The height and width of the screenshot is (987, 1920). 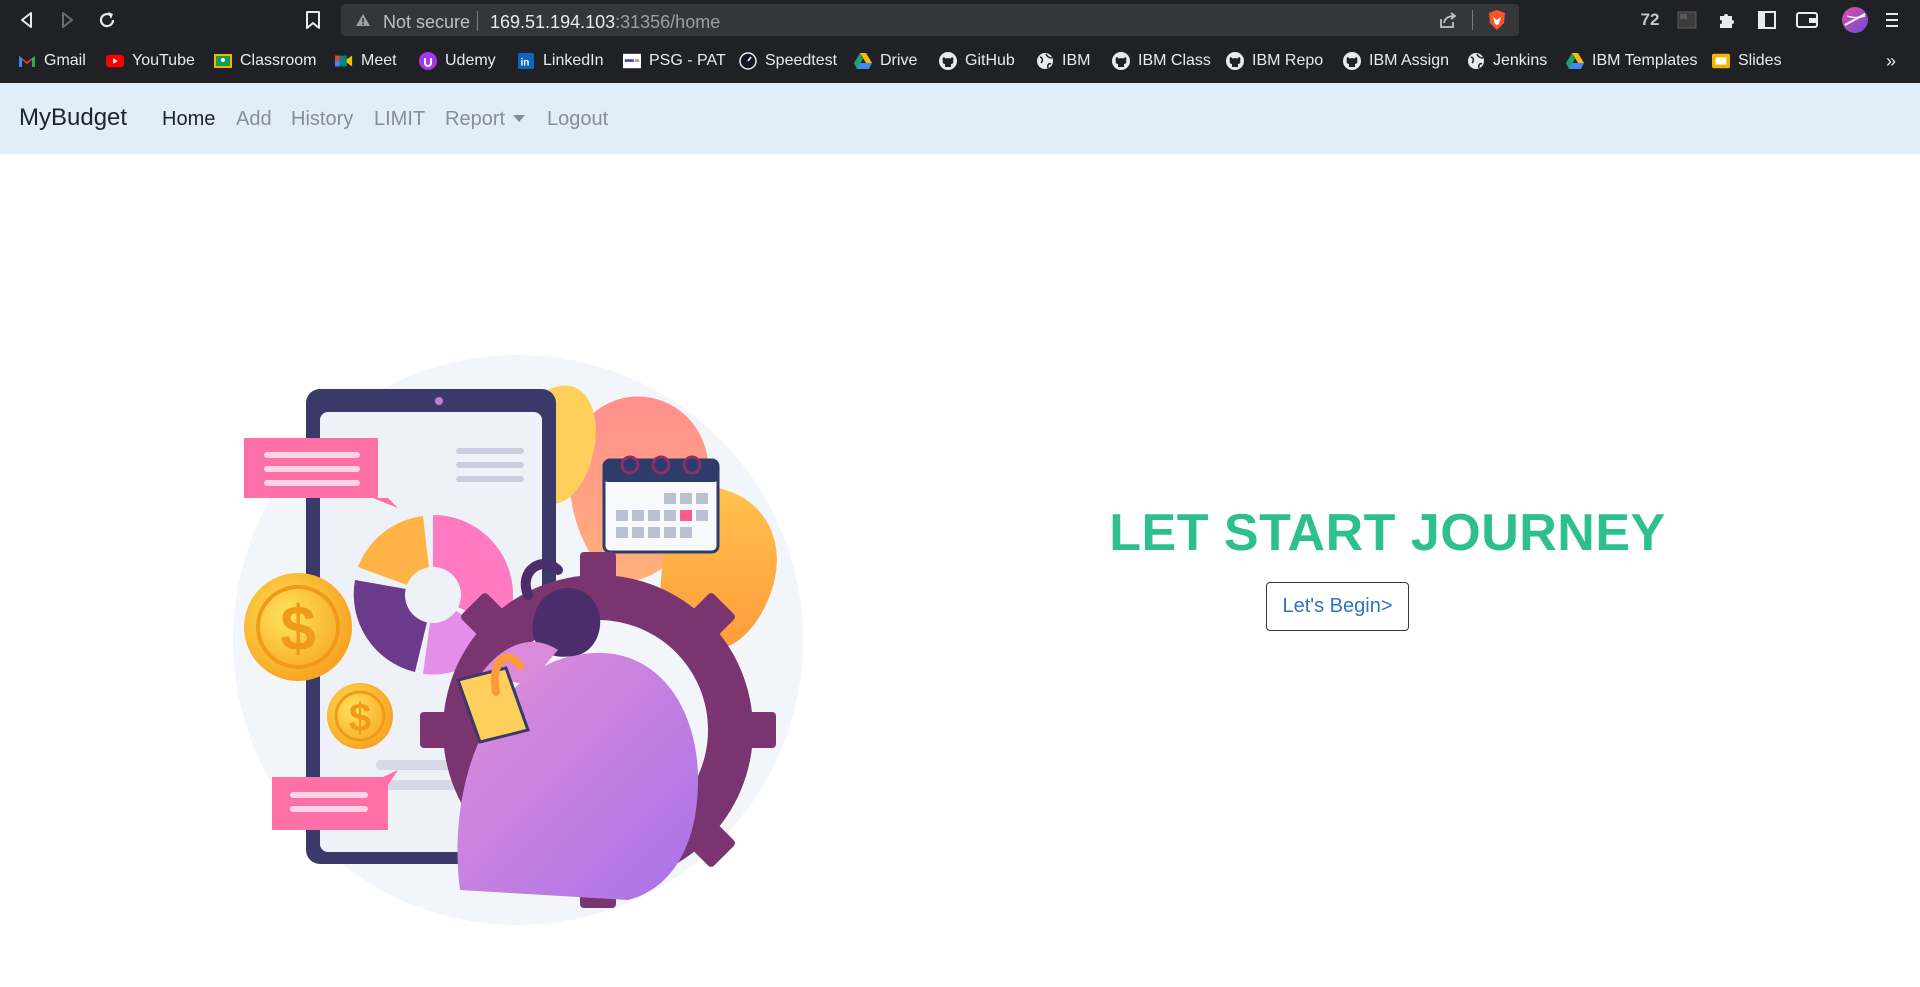 What do you see at coordinates (573, 60) in the screenshot?
I see `bookmark-label: LinkedIn` at bounding box center [573, 60].